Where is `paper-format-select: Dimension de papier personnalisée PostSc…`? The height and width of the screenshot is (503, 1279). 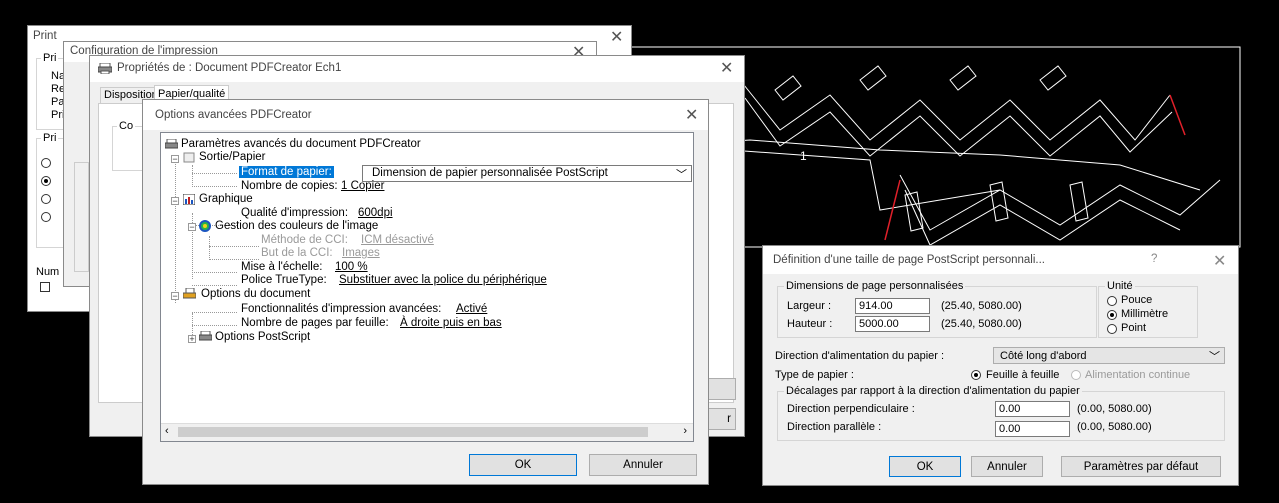 paper-format-select: Dimension de papier personnalisée PostSc… is located at coordinates (527, 173).